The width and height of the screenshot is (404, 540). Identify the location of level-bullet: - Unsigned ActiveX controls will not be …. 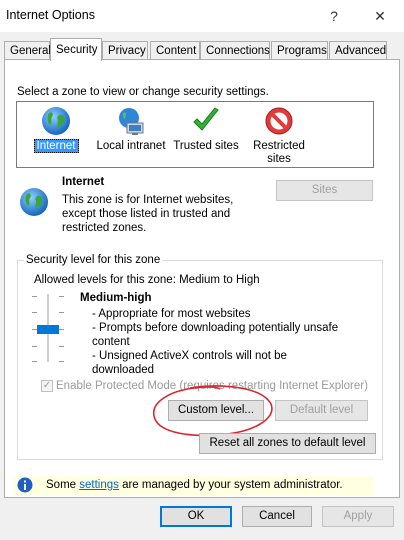
(189, 363).